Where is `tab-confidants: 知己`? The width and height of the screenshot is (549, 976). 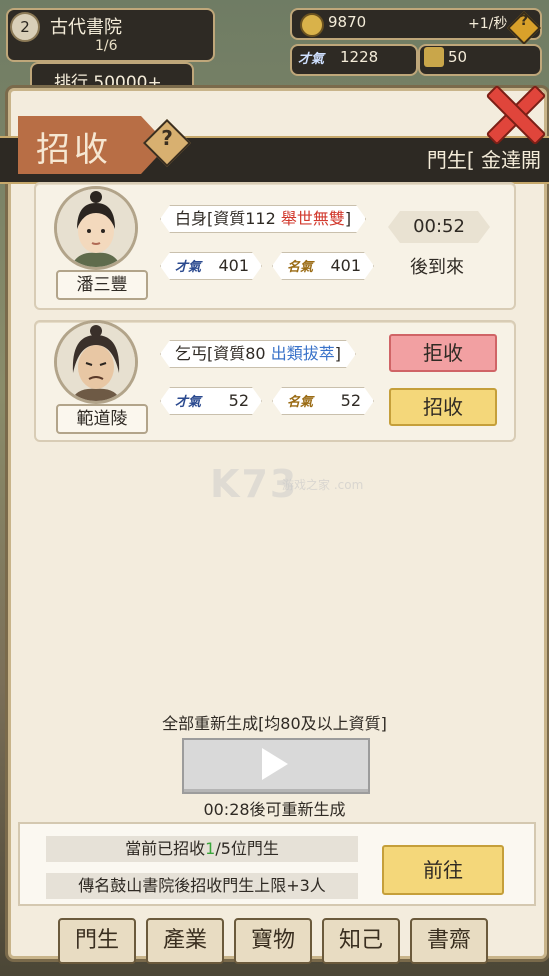
tab-confidants: 知己 is located at coordinates (361, 941).